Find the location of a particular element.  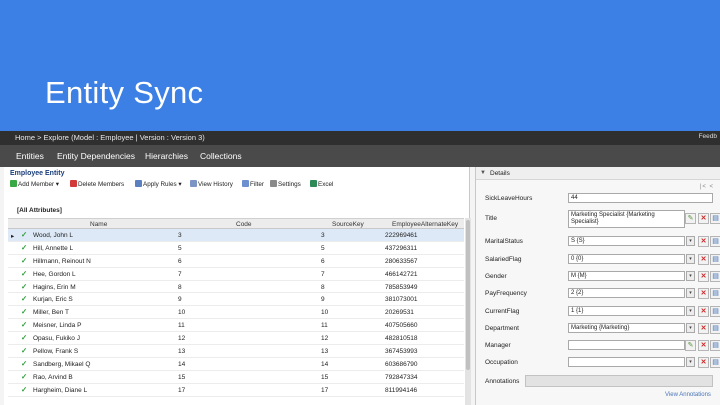

nav-collections: Collections is located at coordinates (221, 156).